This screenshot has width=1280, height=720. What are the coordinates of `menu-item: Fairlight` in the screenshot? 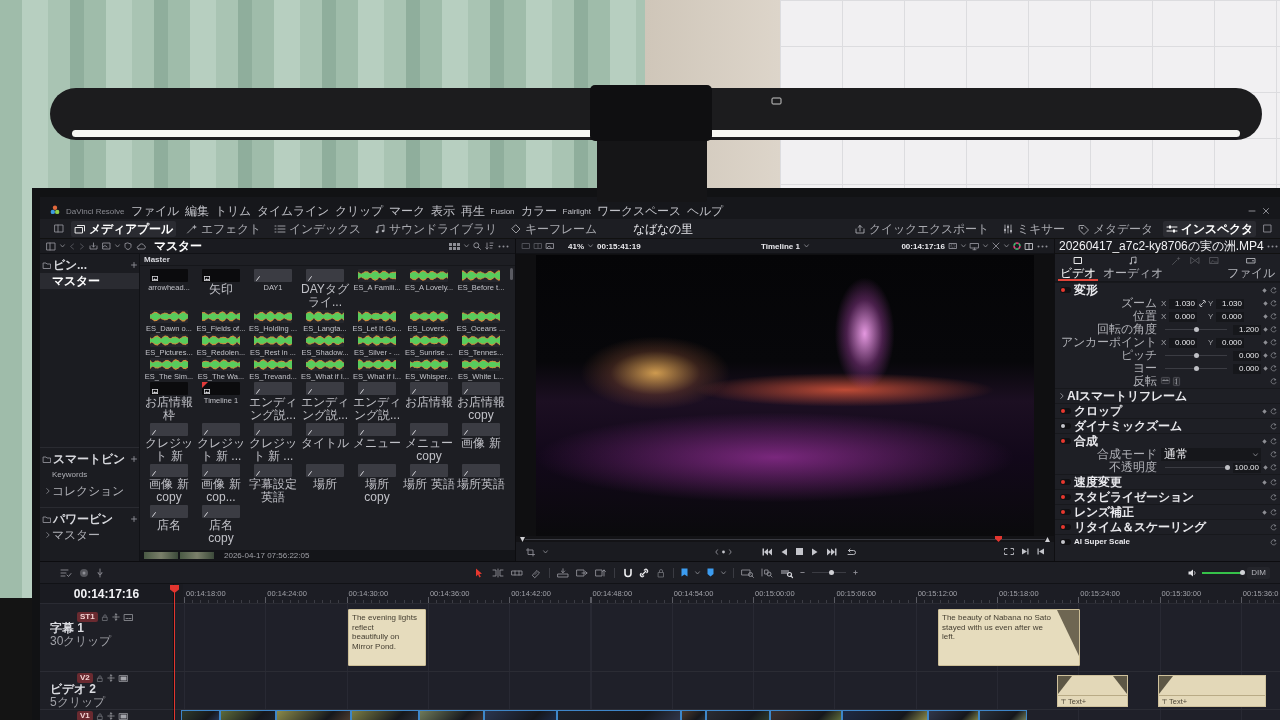 It's located at (576, 211).